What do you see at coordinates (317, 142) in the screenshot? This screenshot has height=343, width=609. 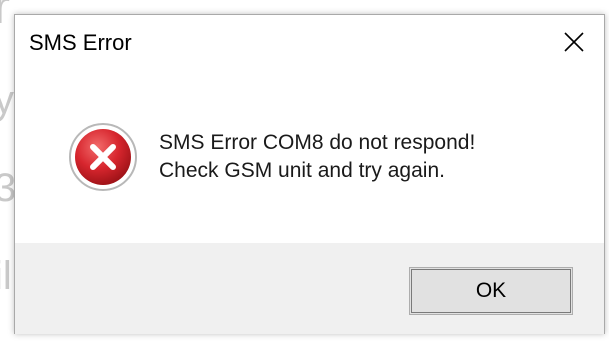 I see `message-line: SMS Error COM8 do not respond!` at bounding box center [317, 142].